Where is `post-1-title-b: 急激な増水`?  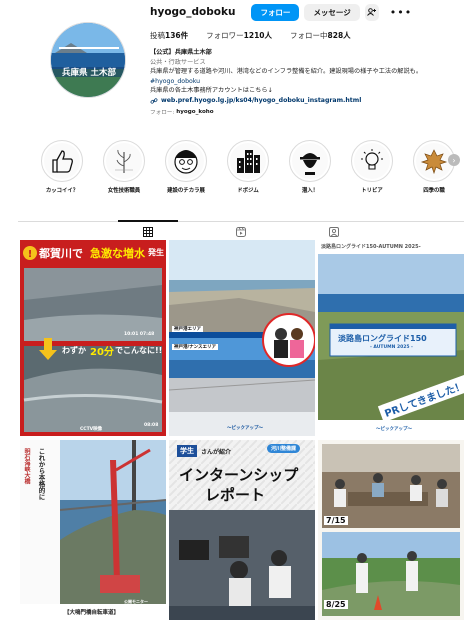
post-1-title-b: 急激な増水 is located at coordinates (117, 253).